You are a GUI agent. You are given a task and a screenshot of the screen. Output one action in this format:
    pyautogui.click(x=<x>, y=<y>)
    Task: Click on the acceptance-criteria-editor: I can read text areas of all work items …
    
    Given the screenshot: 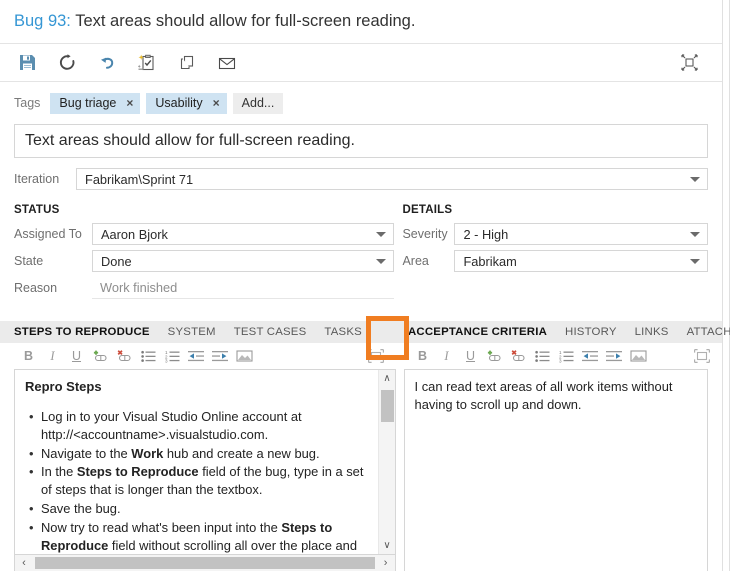 What is the action you would take?
    pyautogui.click(x=555, y=470)
    